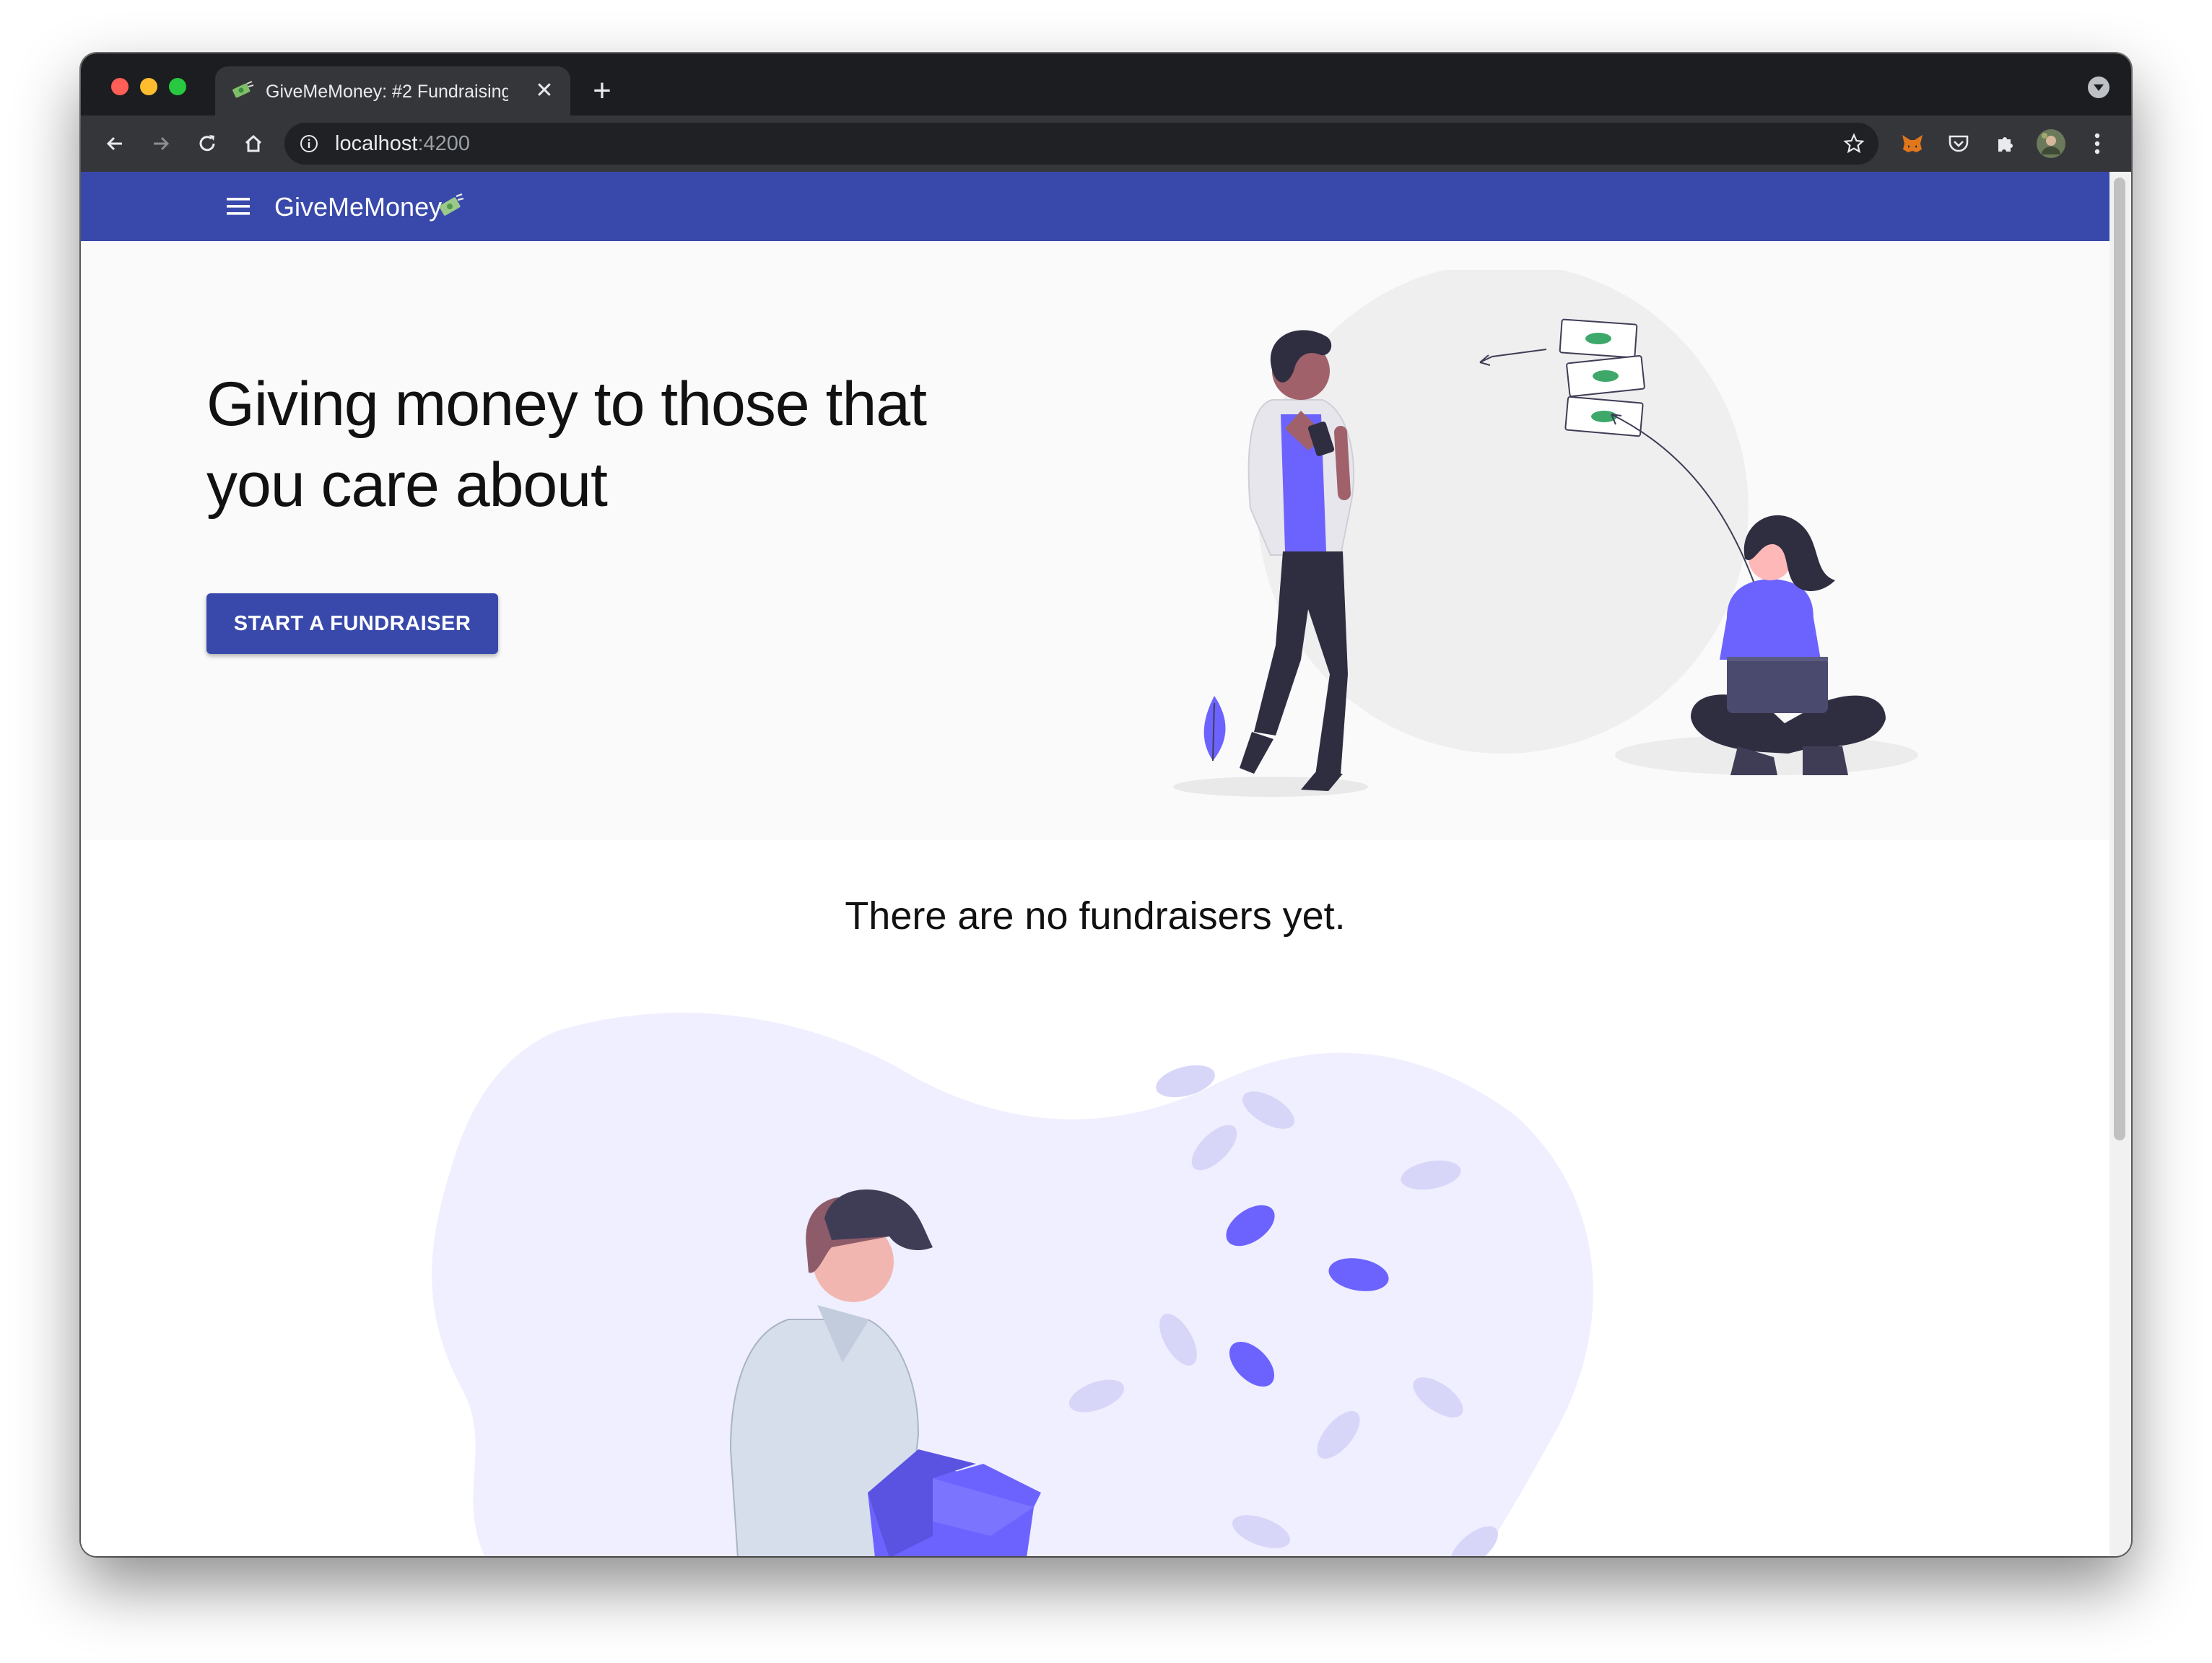 Image resolution: width=2212 pixels, height=1663 pixels. I want to click on extensions-icon, so click(2005, 144).